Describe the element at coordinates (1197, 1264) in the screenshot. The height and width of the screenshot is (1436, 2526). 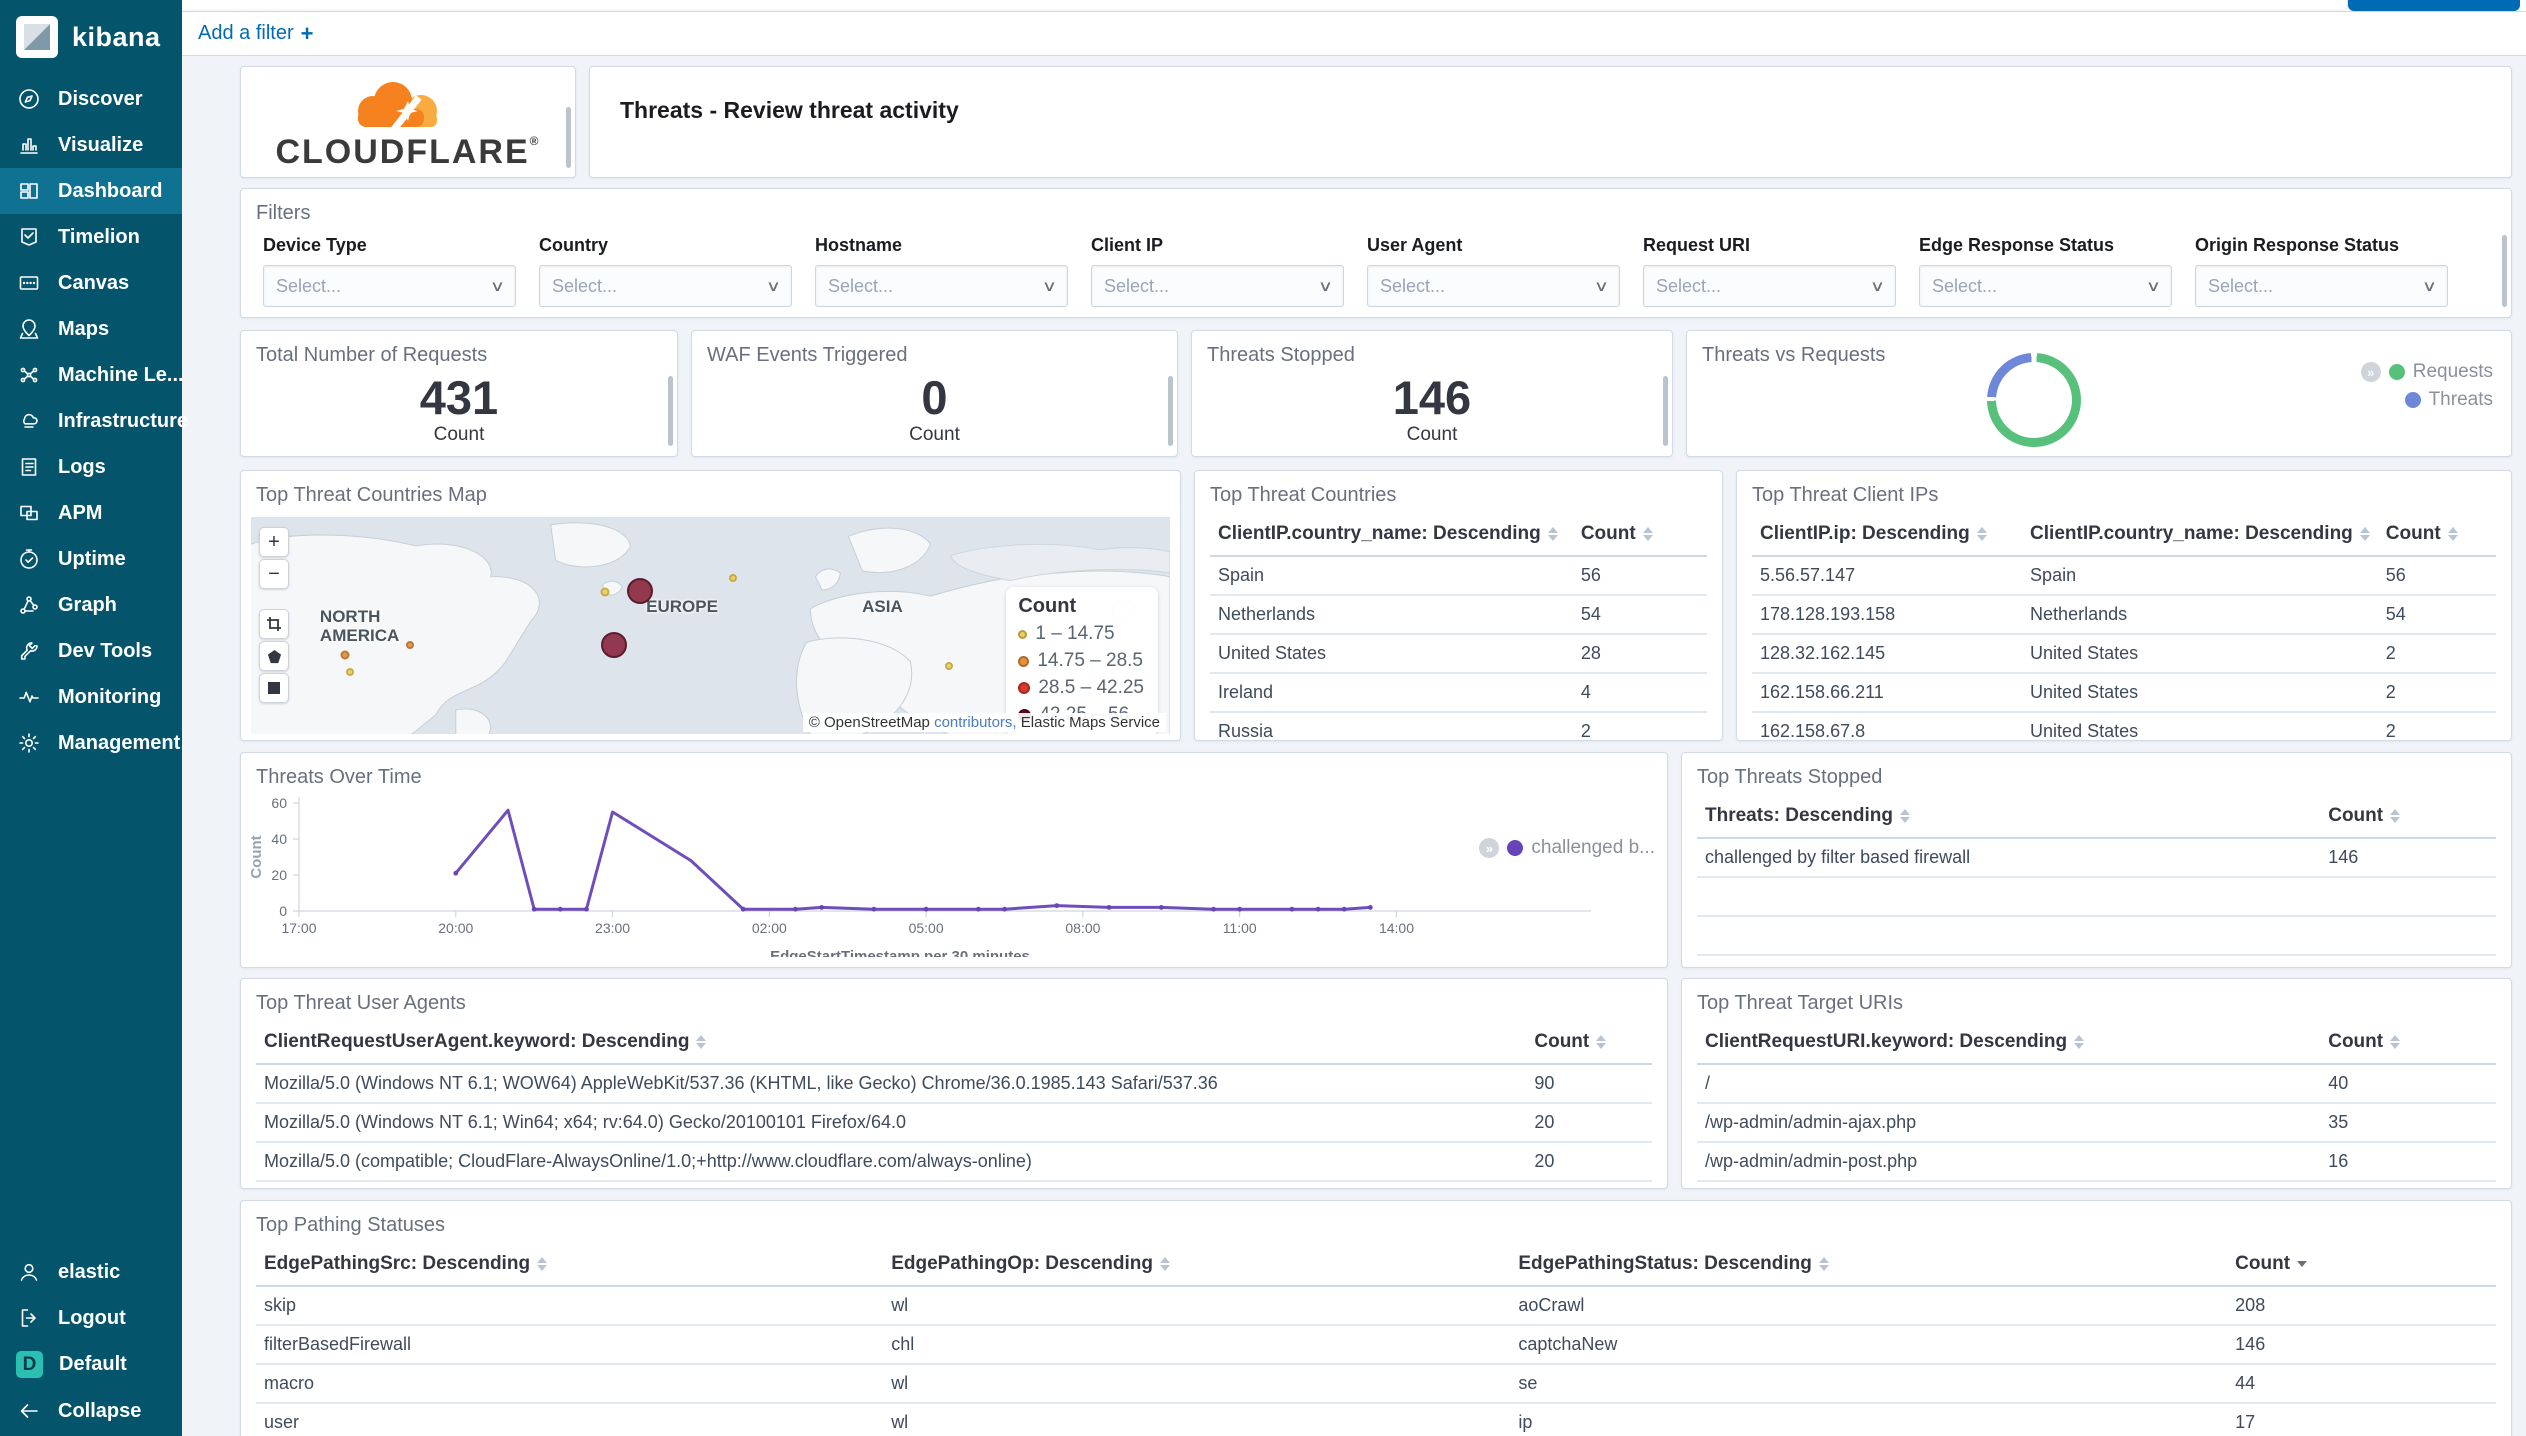
I see `column-header: EdgePathingOp: Descending` at that location.